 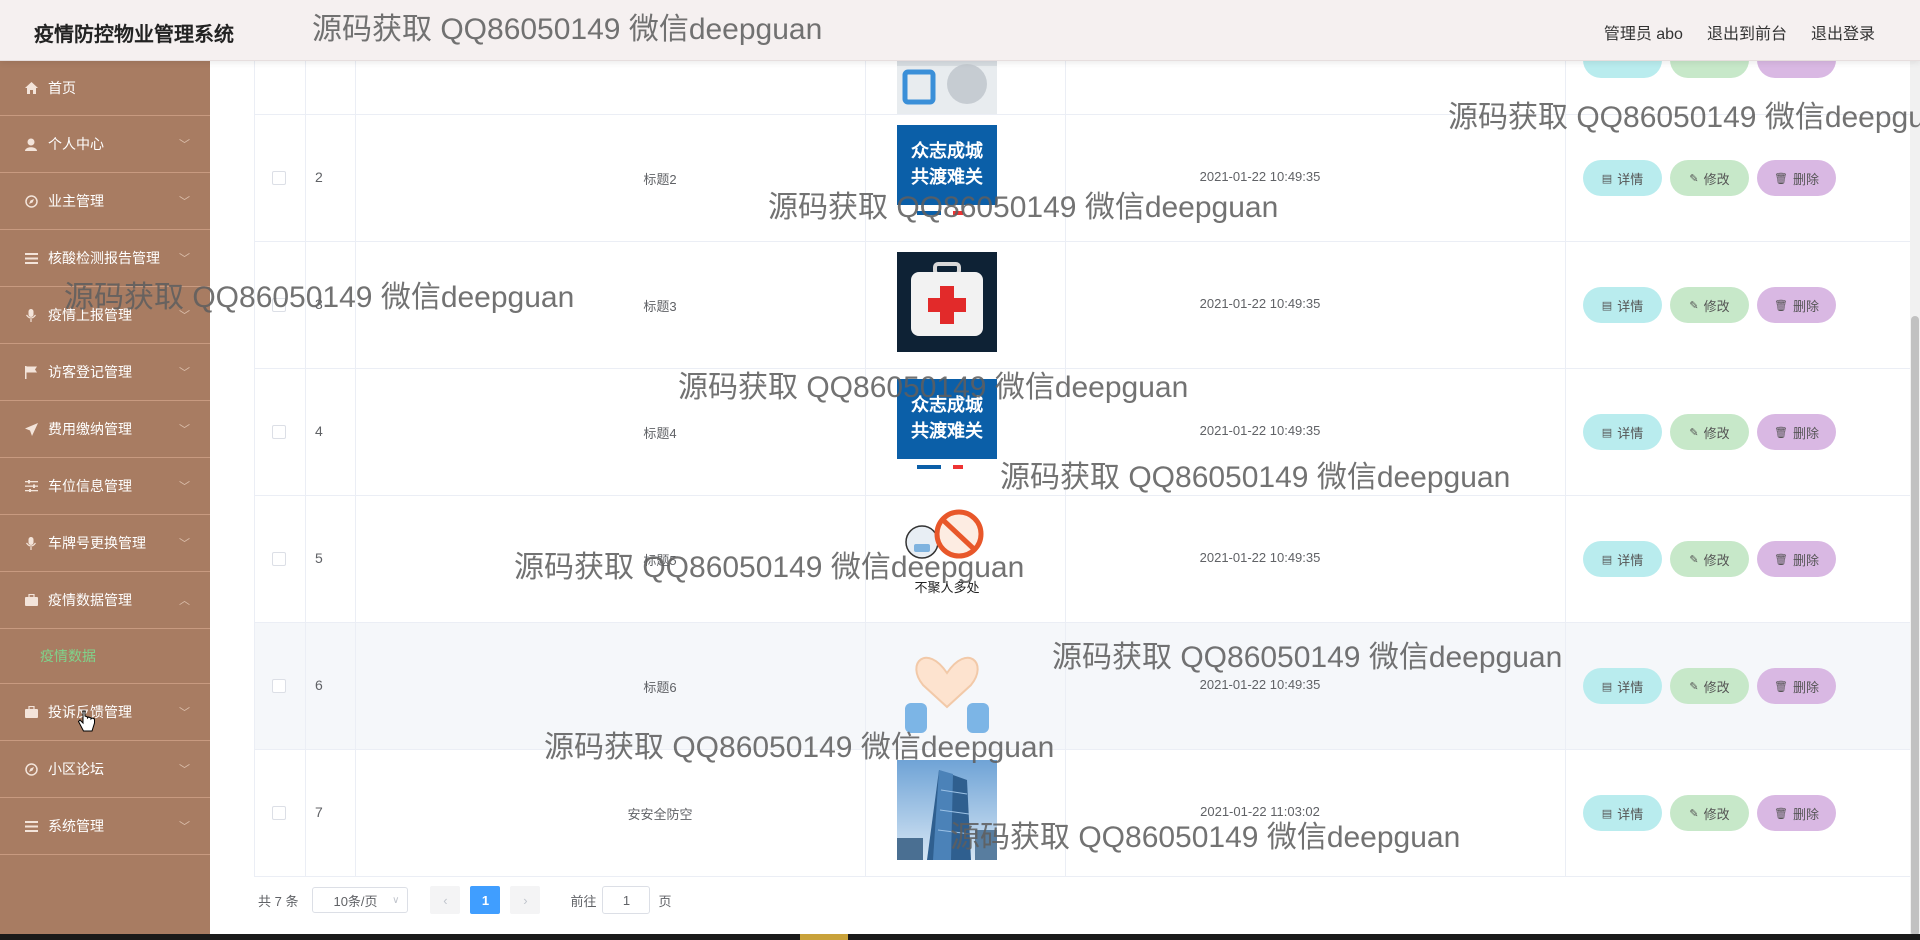 What do you see at coordinates (946, 588) in the screenshot?
I see `svg-text: 不聚人多处` at bounding box center [946, 588].